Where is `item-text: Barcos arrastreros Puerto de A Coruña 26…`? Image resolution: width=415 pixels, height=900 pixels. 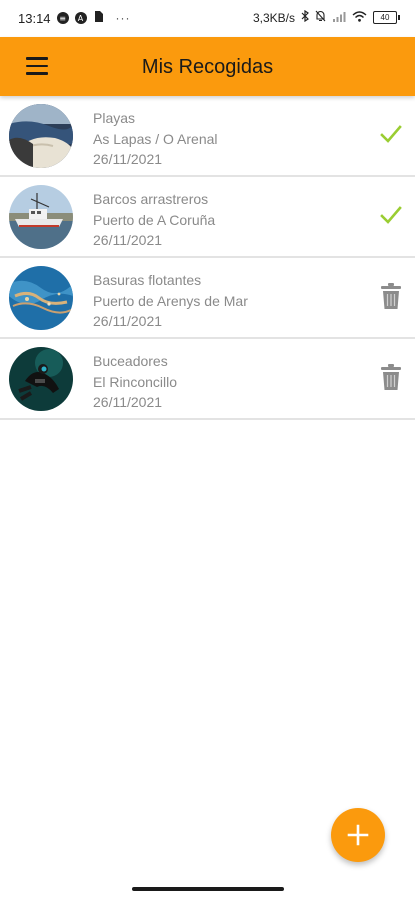
item-text: Barcos arrastreros Puerto de A Coruña 26… is located at coordinates (154, 220).